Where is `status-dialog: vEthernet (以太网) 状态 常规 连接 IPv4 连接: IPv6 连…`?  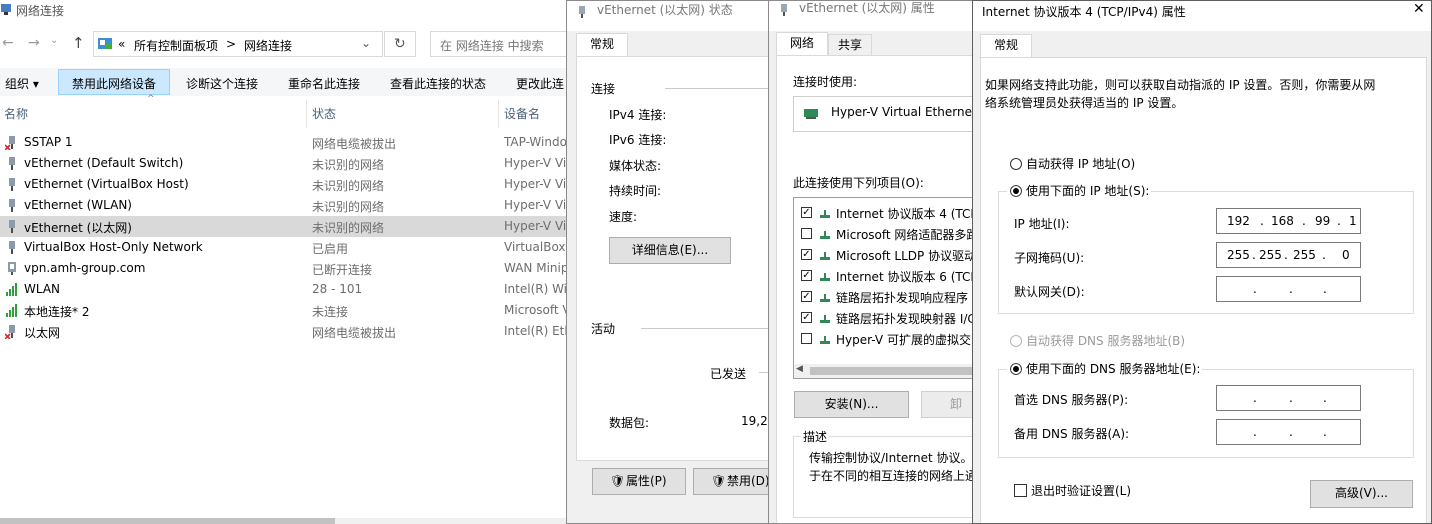
status-dialog: vEthernet (以太网) 状态 常规 连接 IPv4 连接: IPv6 连… is located at coordinates (672, 262).